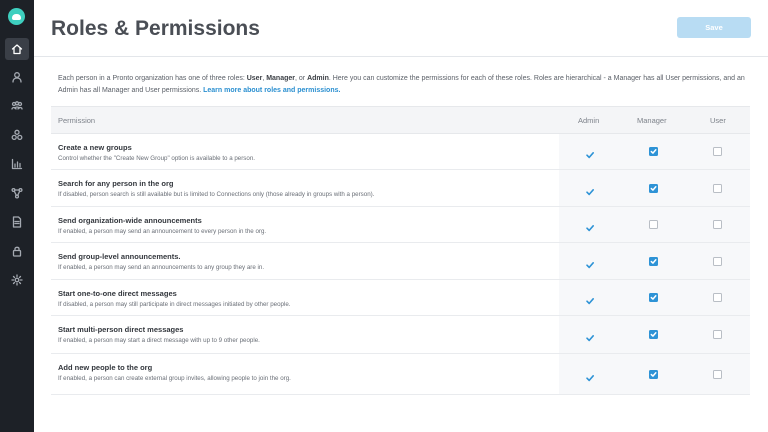 The image size is (768, 432). I want to click on sidebar-item-groups, so click(17, 135).